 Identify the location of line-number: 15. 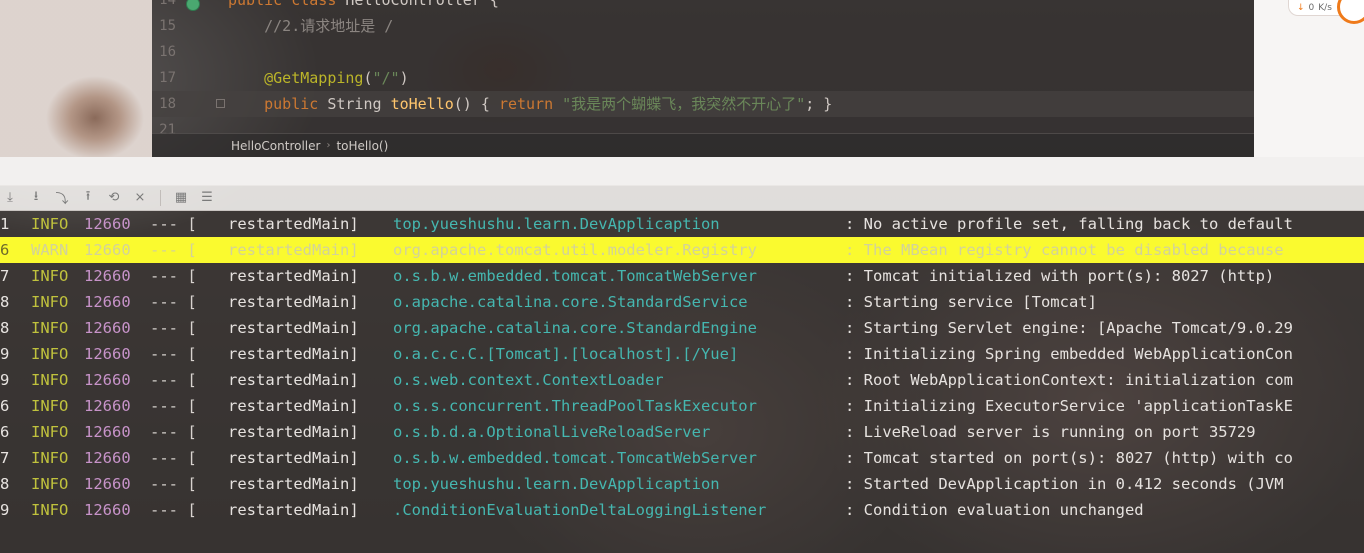
(167, 26).